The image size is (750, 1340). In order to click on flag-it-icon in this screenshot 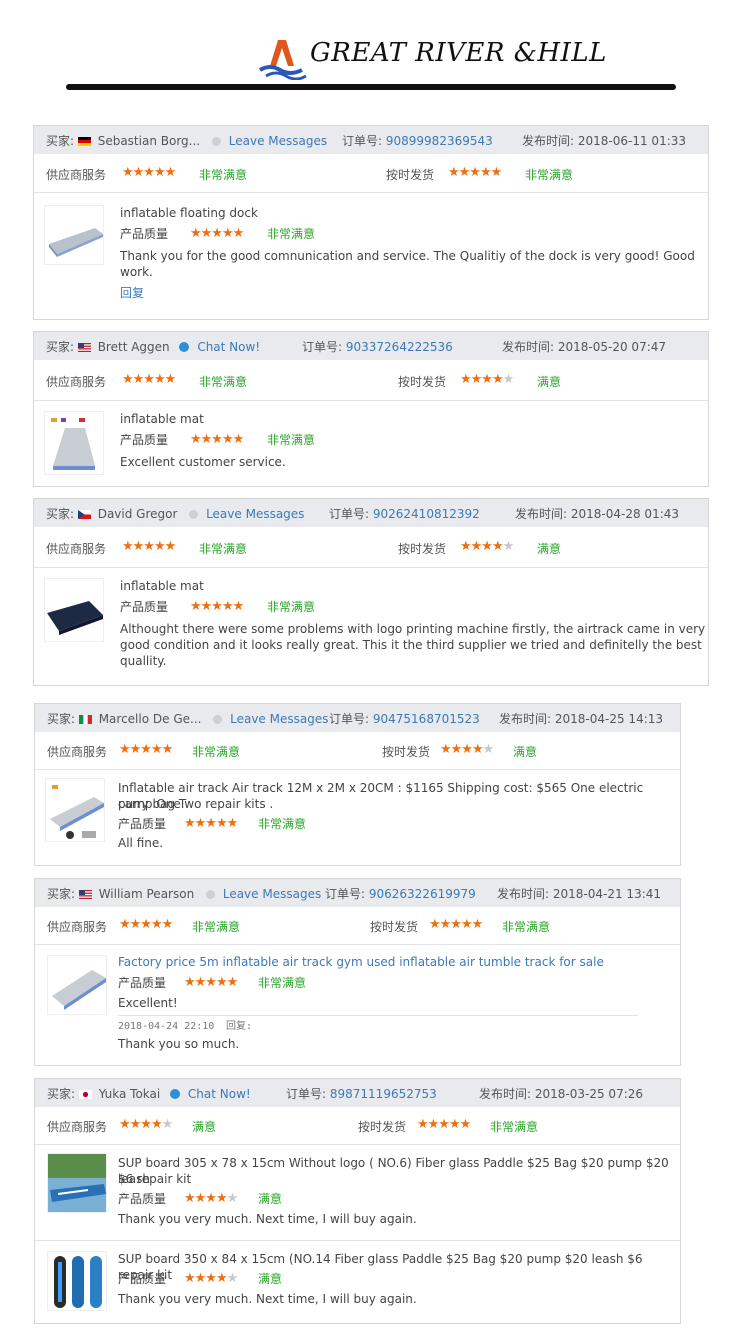, I will do `click(85, 719)`.